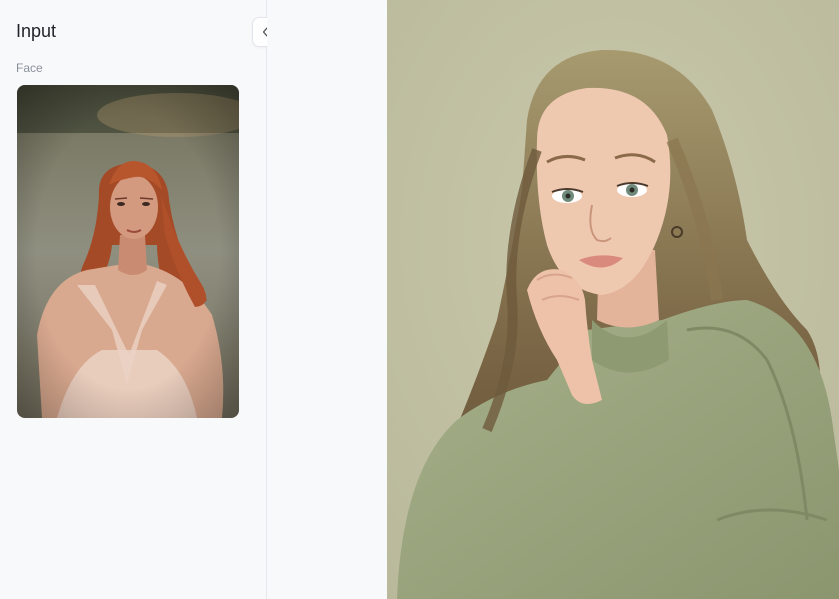  Describe the element at coordinates (327, 299) in the screenshot. I see `workspace-gap` at that location.